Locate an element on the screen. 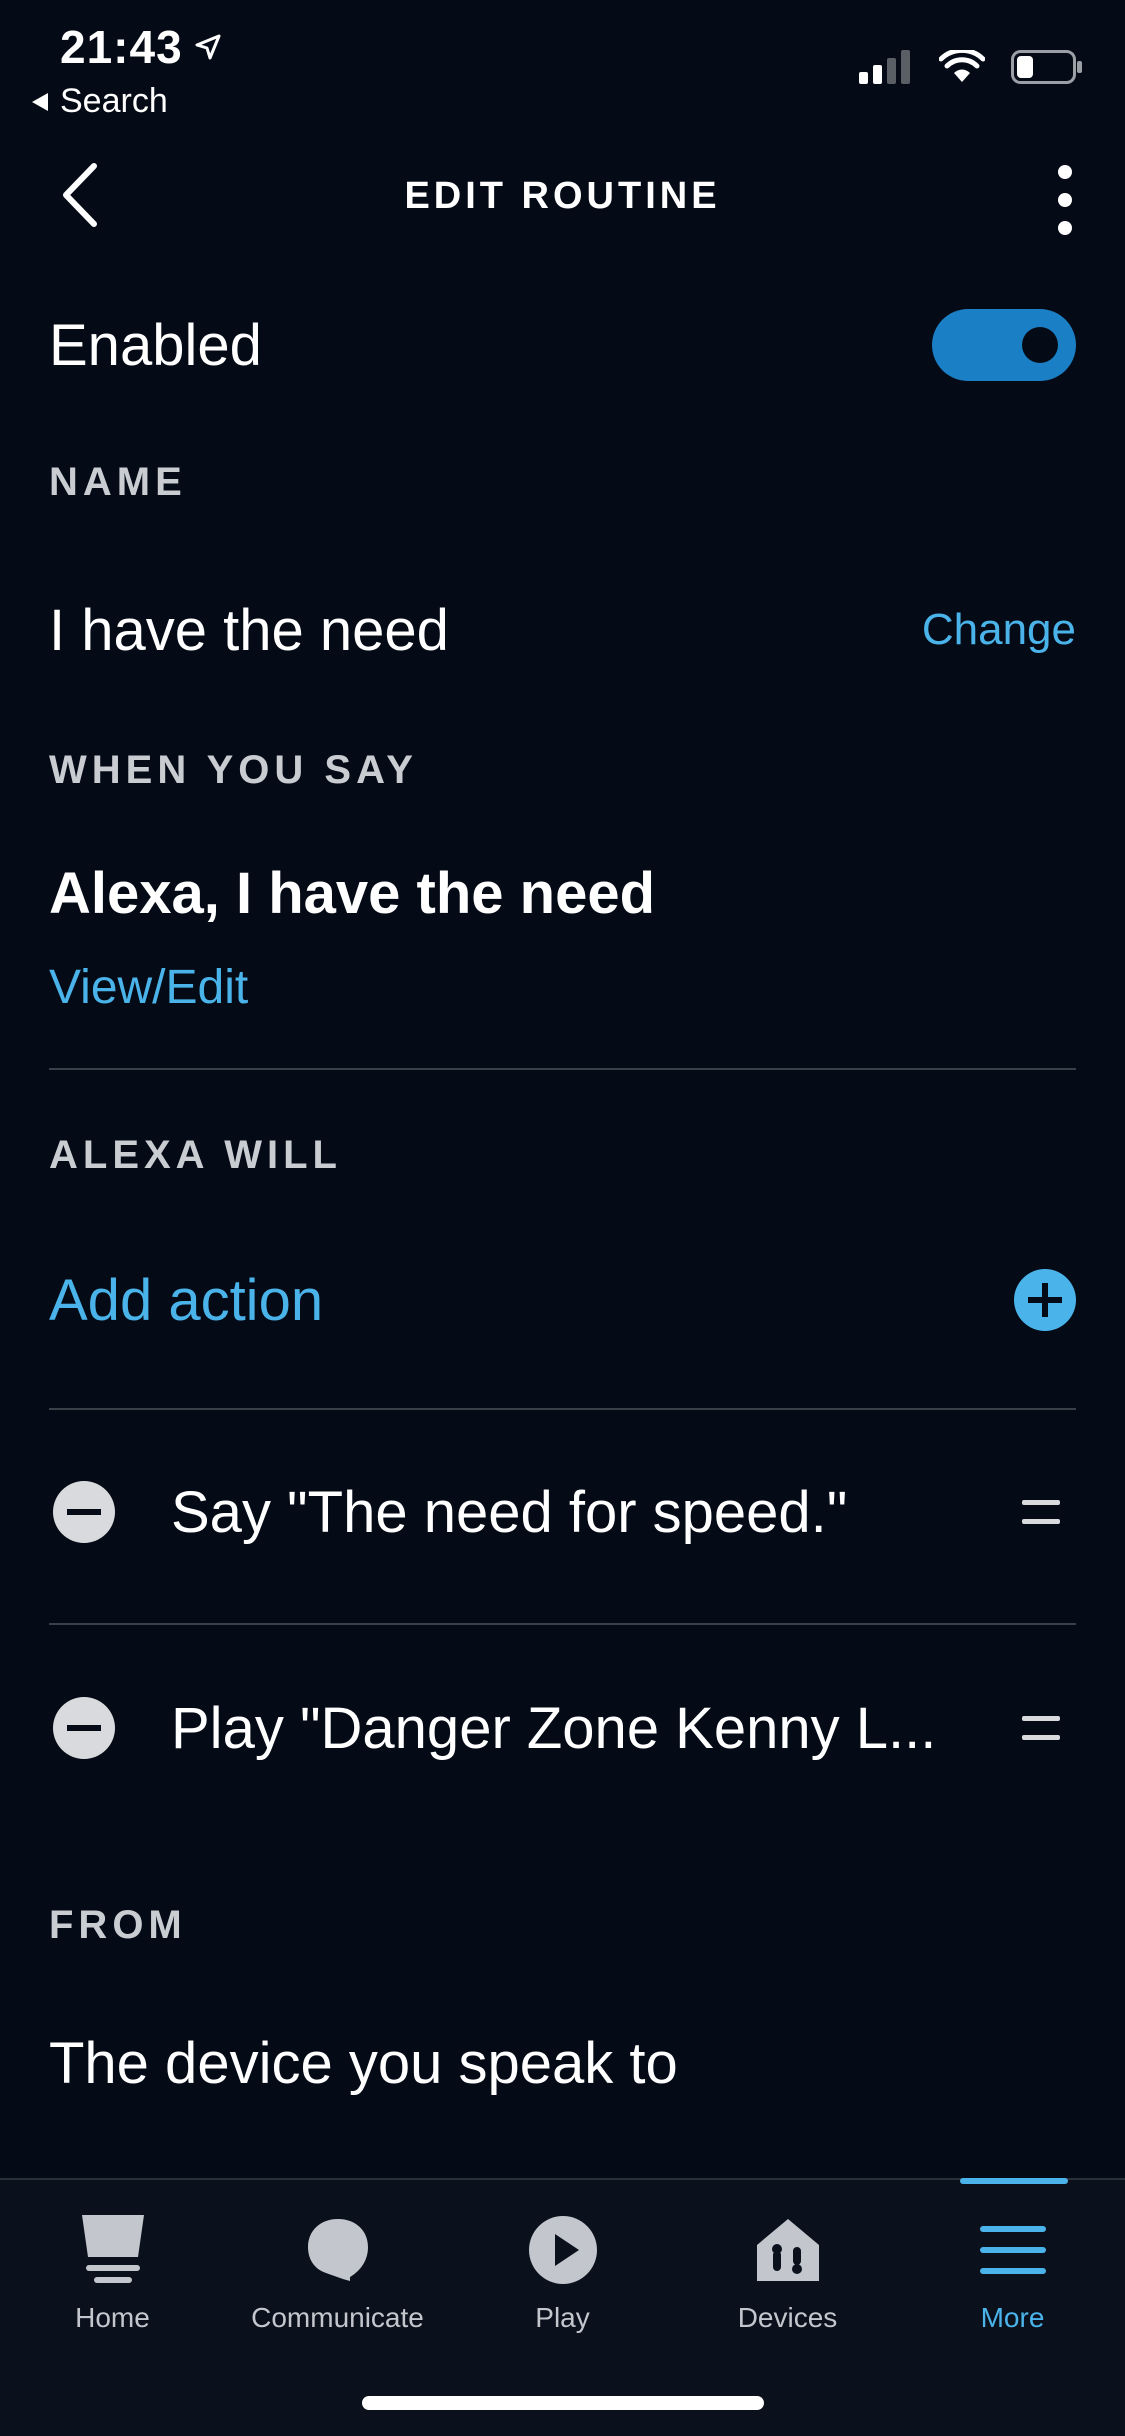 Image resolution: width=1125 pixels, height=2436 pixels. devices-icon is located at coordinates (788, 2250).